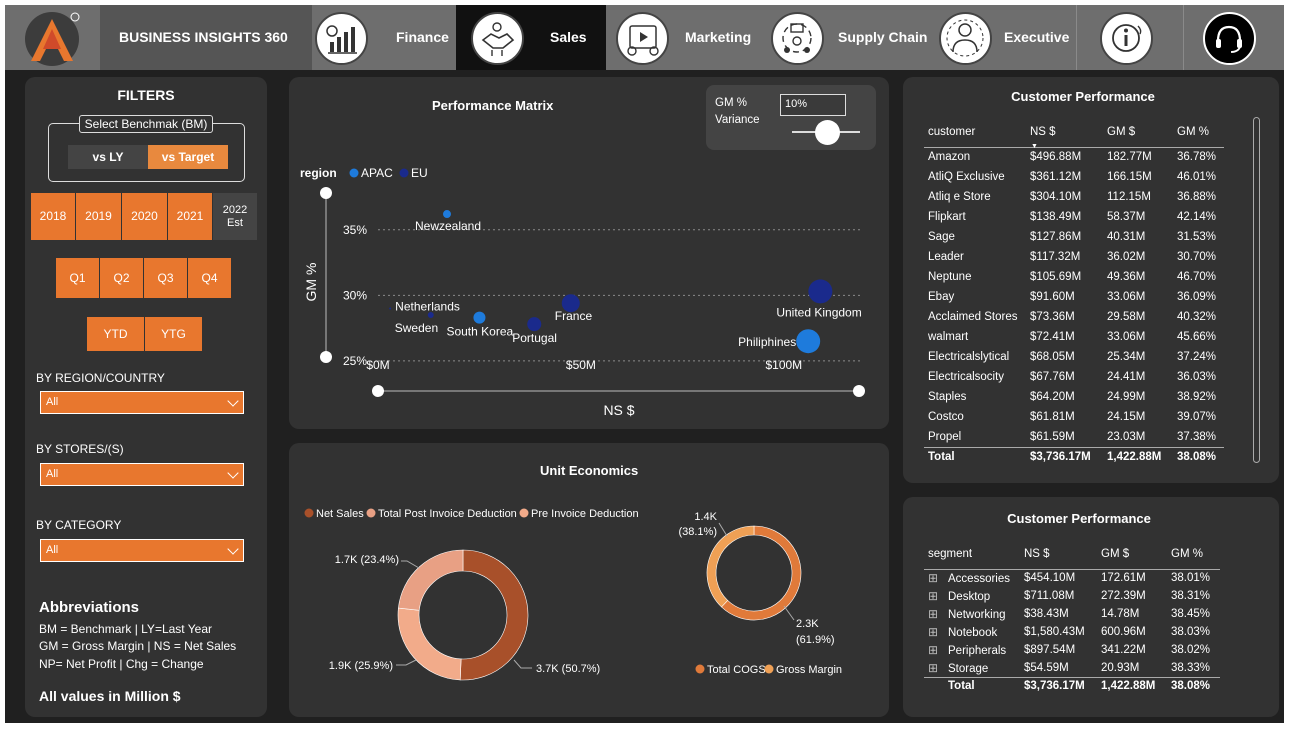  What do you see at coordinates (531, 37) in the screenshot?
I see `tab-sales: Sales` at bounding box center [531, 37].